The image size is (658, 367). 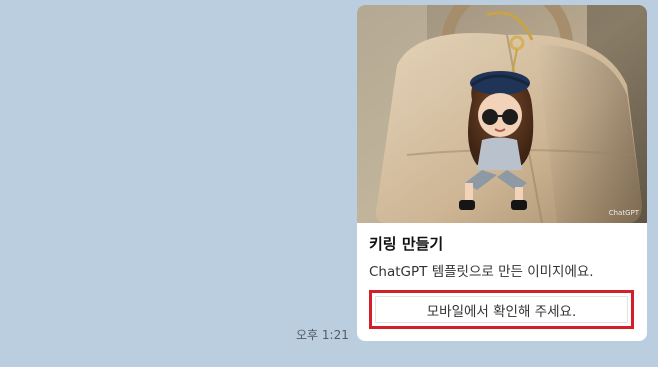 I want to click on image-watermark: ChatGPT, so click(x=623, y=213).